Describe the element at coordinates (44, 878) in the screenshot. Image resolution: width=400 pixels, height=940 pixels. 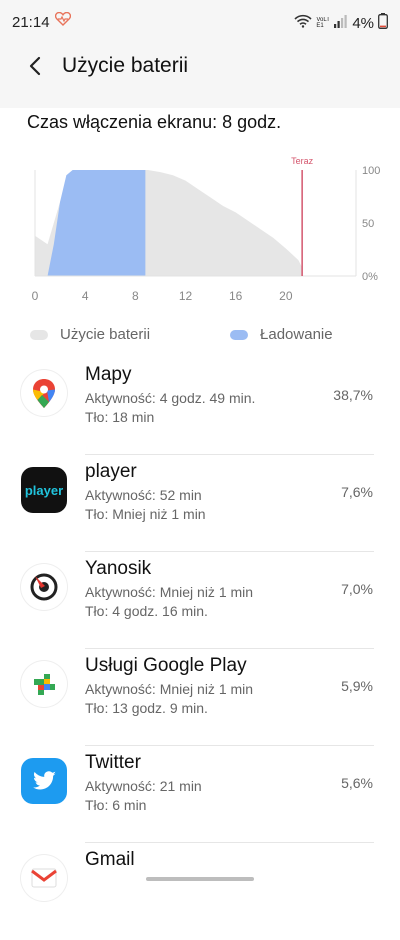
I see `gmail-icon` at that location.